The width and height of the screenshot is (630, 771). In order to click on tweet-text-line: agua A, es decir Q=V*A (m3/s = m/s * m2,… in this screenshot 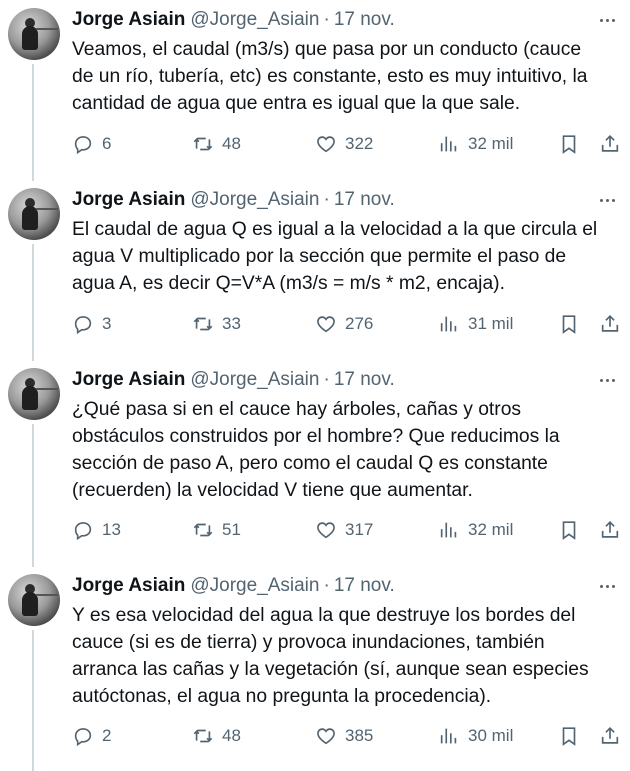, I will do `click(288, 283)`.